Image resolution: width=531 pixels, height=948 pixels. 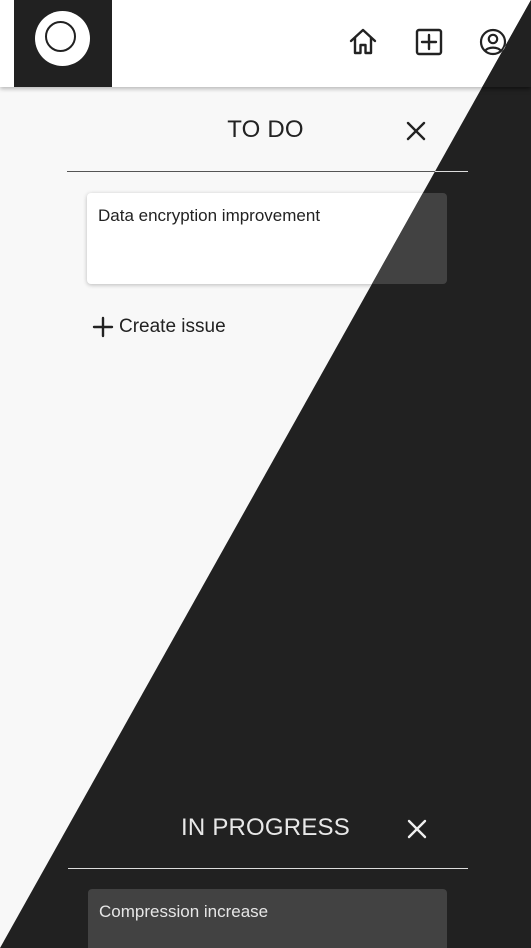 I want to click on logo-button, so click(x=63, y=43).